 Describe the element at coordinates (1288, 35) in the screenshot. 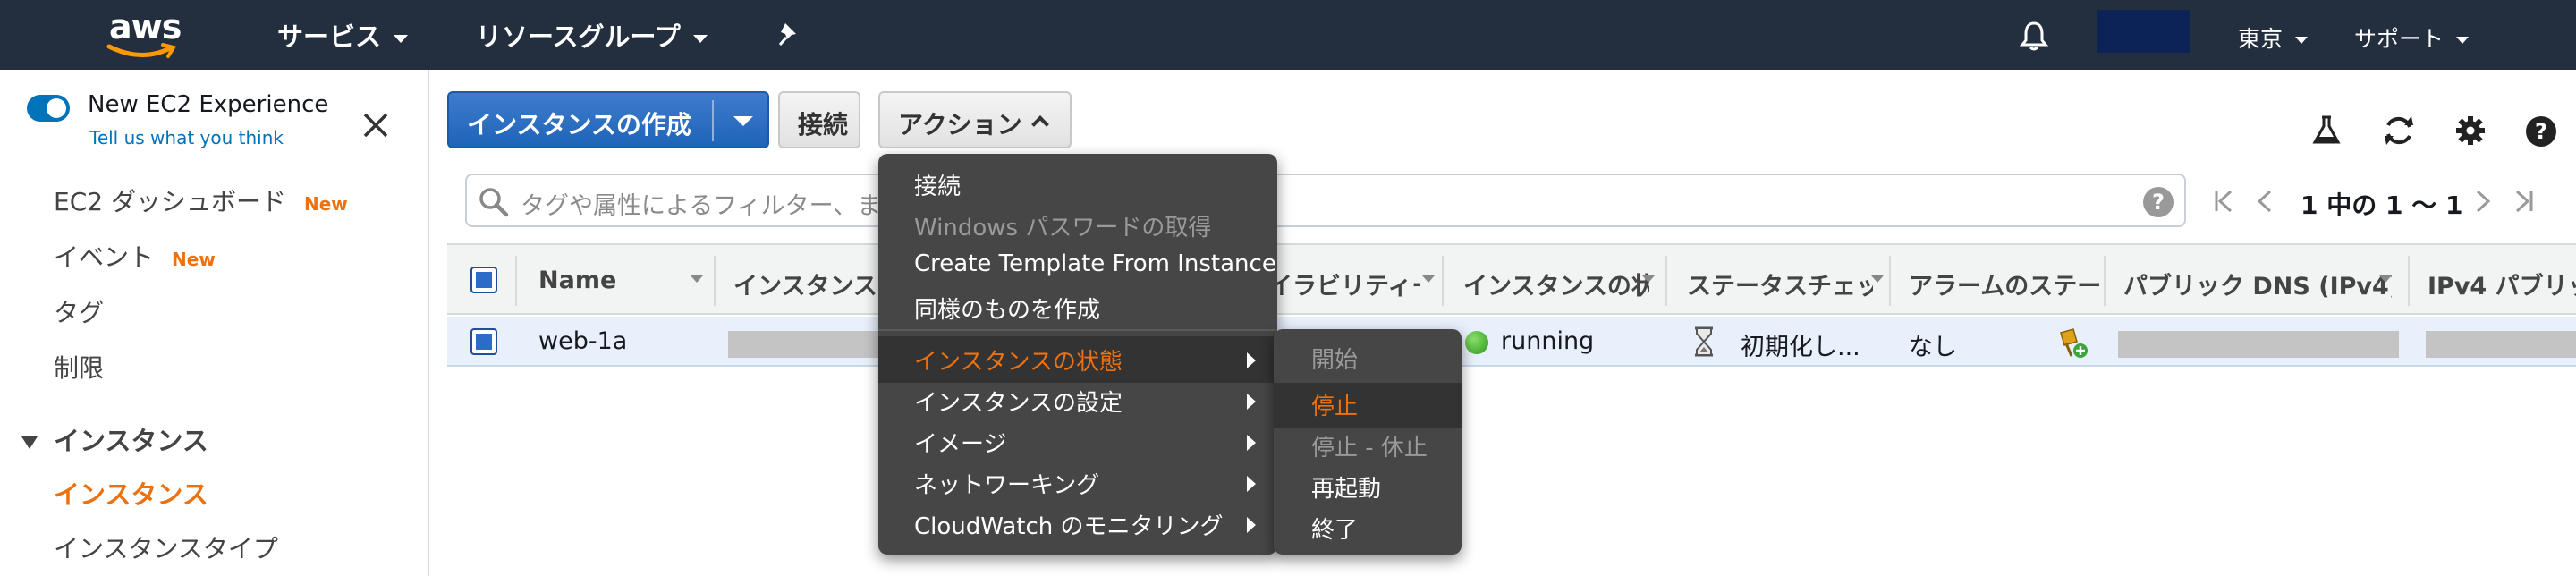

I see `top-navigation-bar: aws サービス リソースグループ 東京 サポート` at that location.